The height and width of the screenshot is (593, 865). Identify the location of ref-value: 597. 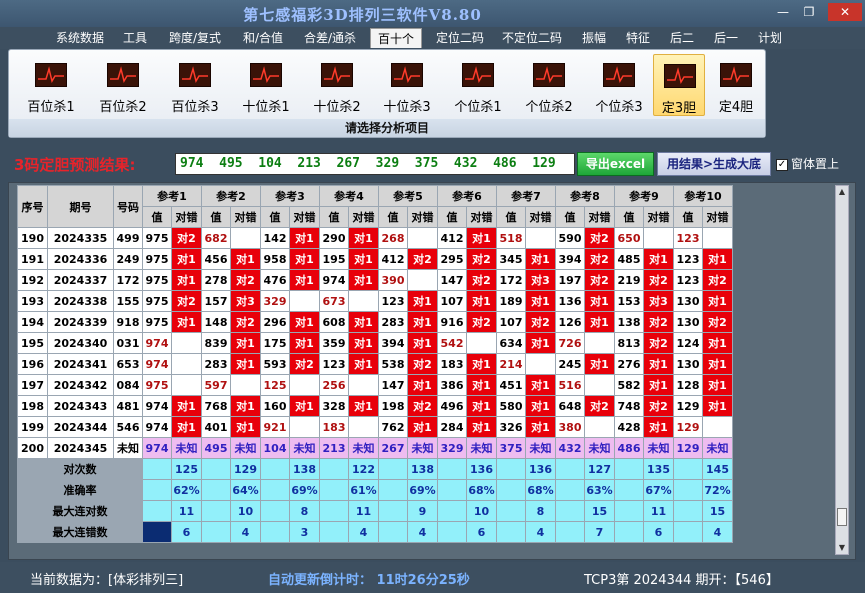
(216, 385).